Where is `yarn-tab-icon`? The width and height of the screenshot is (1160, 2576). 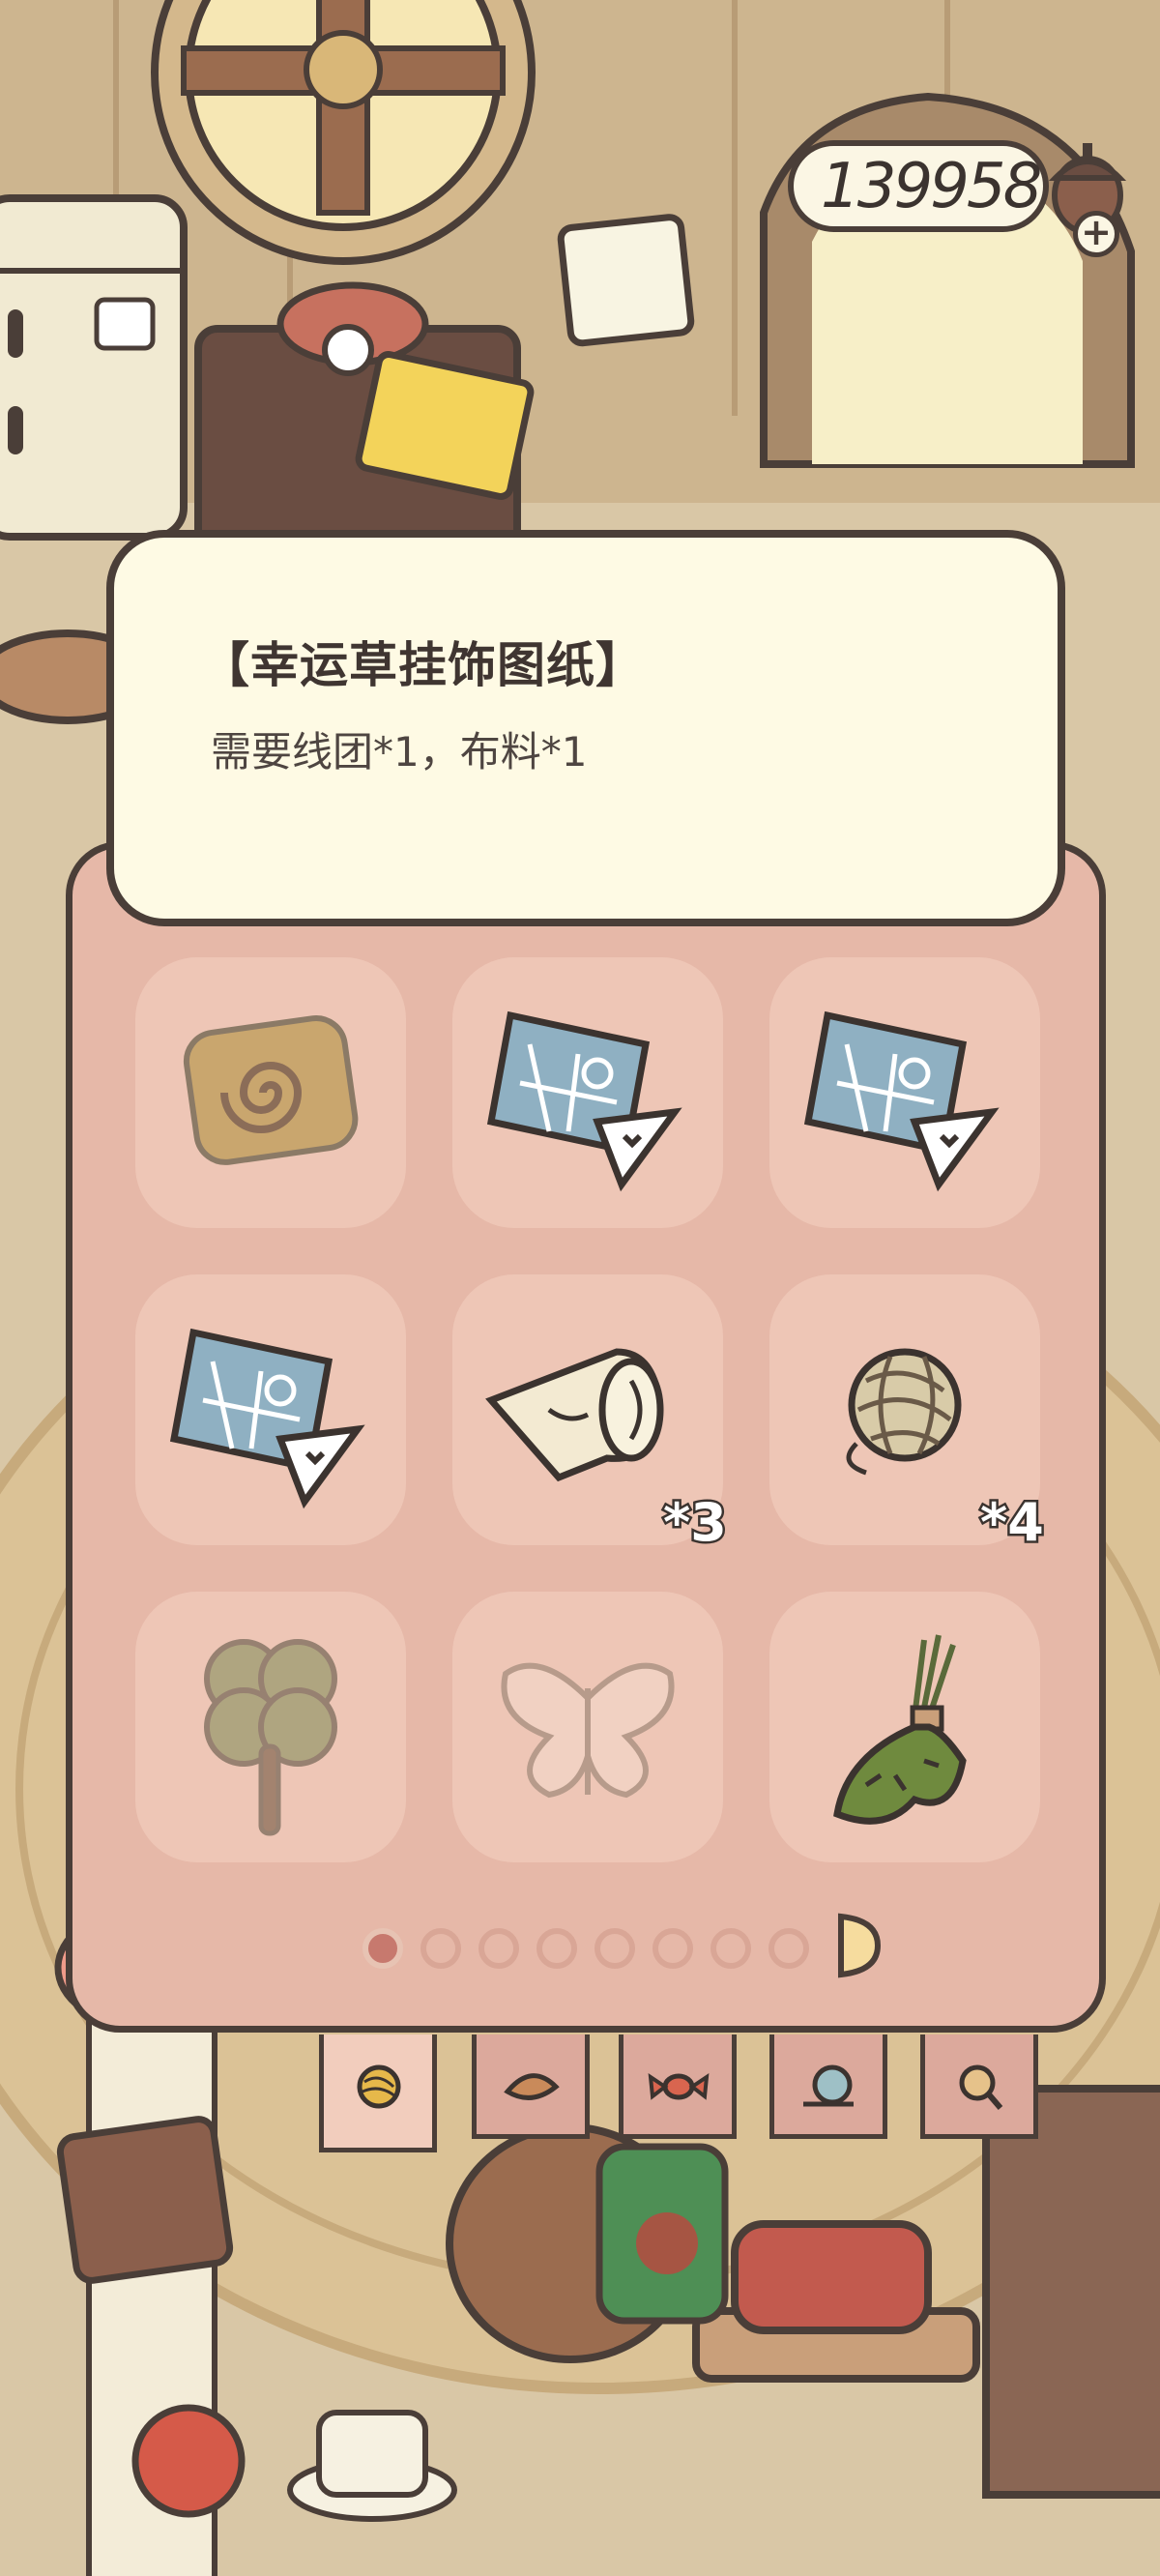 yarn-tab-icon is located at coordinates (379, 2086).